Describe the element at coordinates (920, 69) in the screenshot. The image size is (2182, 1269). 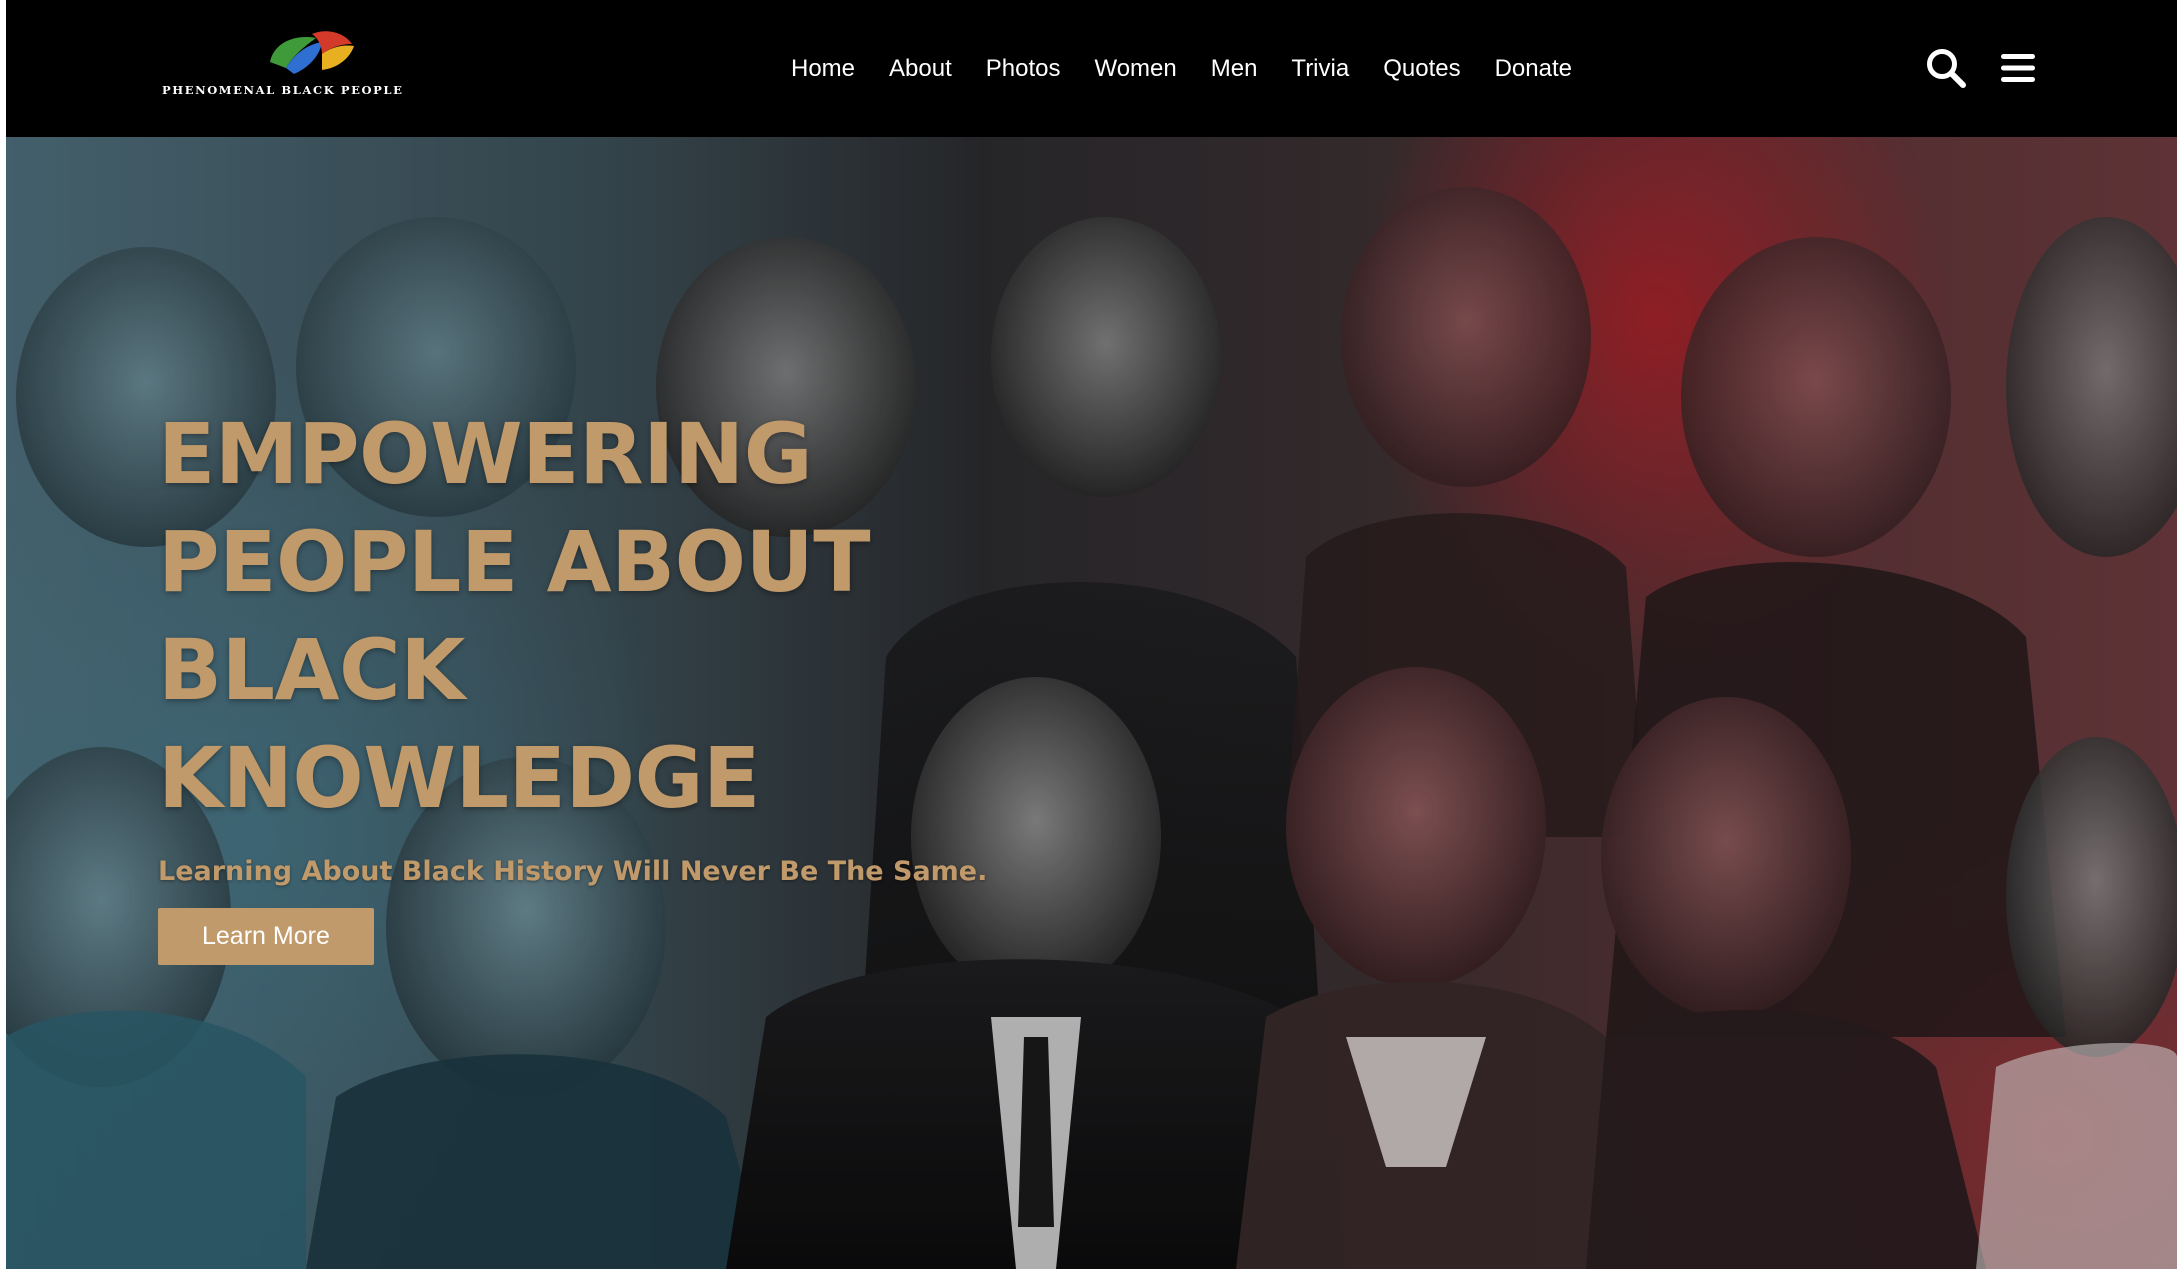
I see `nav-item-about: About` at that location.